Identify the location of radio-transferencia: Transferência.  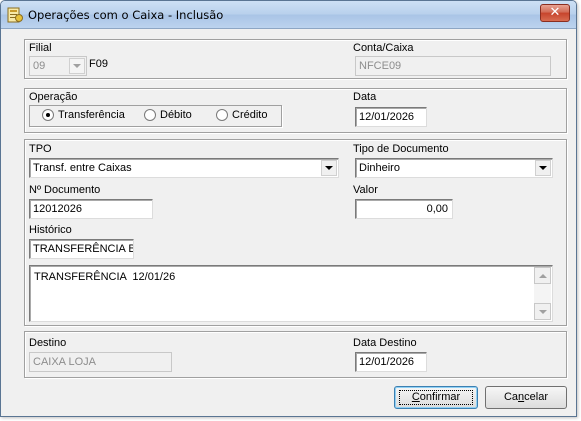
(83, 115).